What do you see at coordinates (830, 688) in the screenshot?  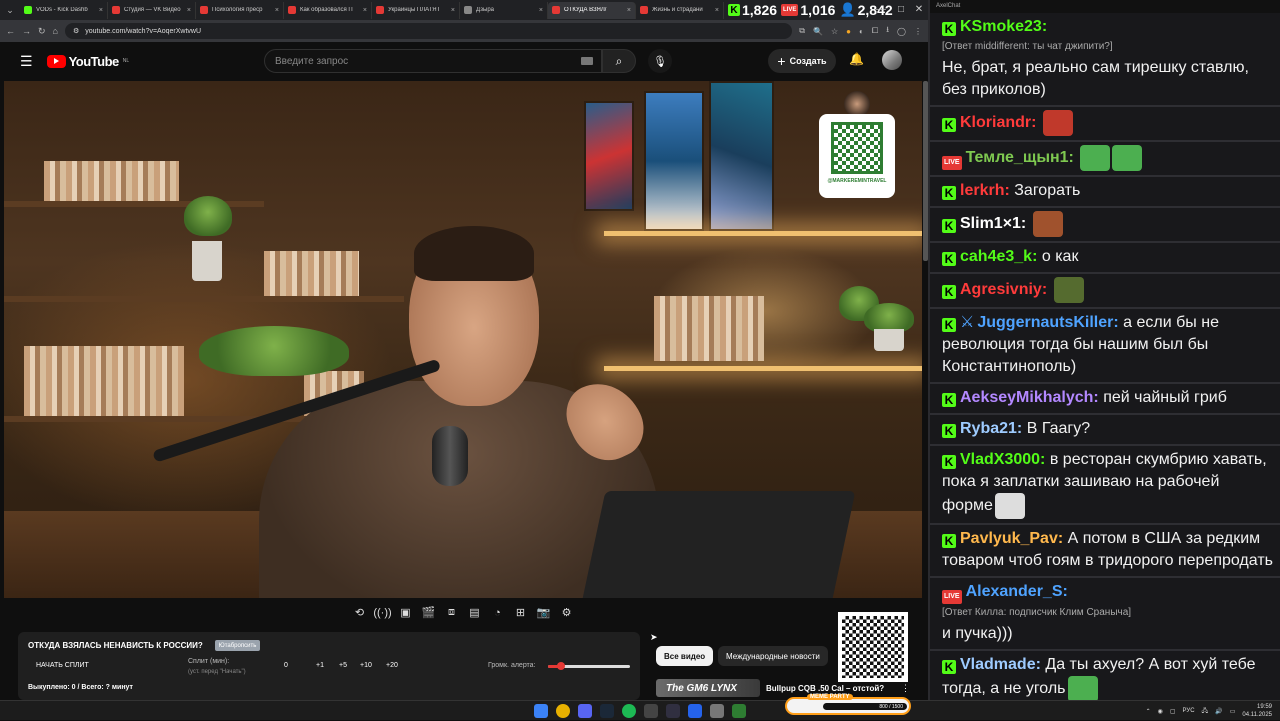 I see `related-title: Bullpup CQB .50 Cal – отстой?` at bounding box center [830, 688].